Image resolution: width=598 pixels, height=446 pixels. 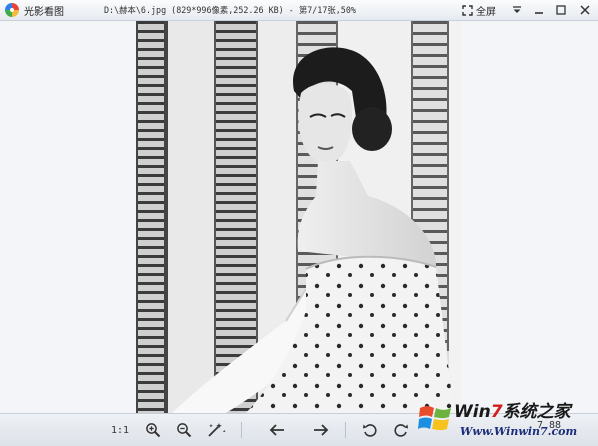 I want to click on close-button, so click(x=585, y=10).